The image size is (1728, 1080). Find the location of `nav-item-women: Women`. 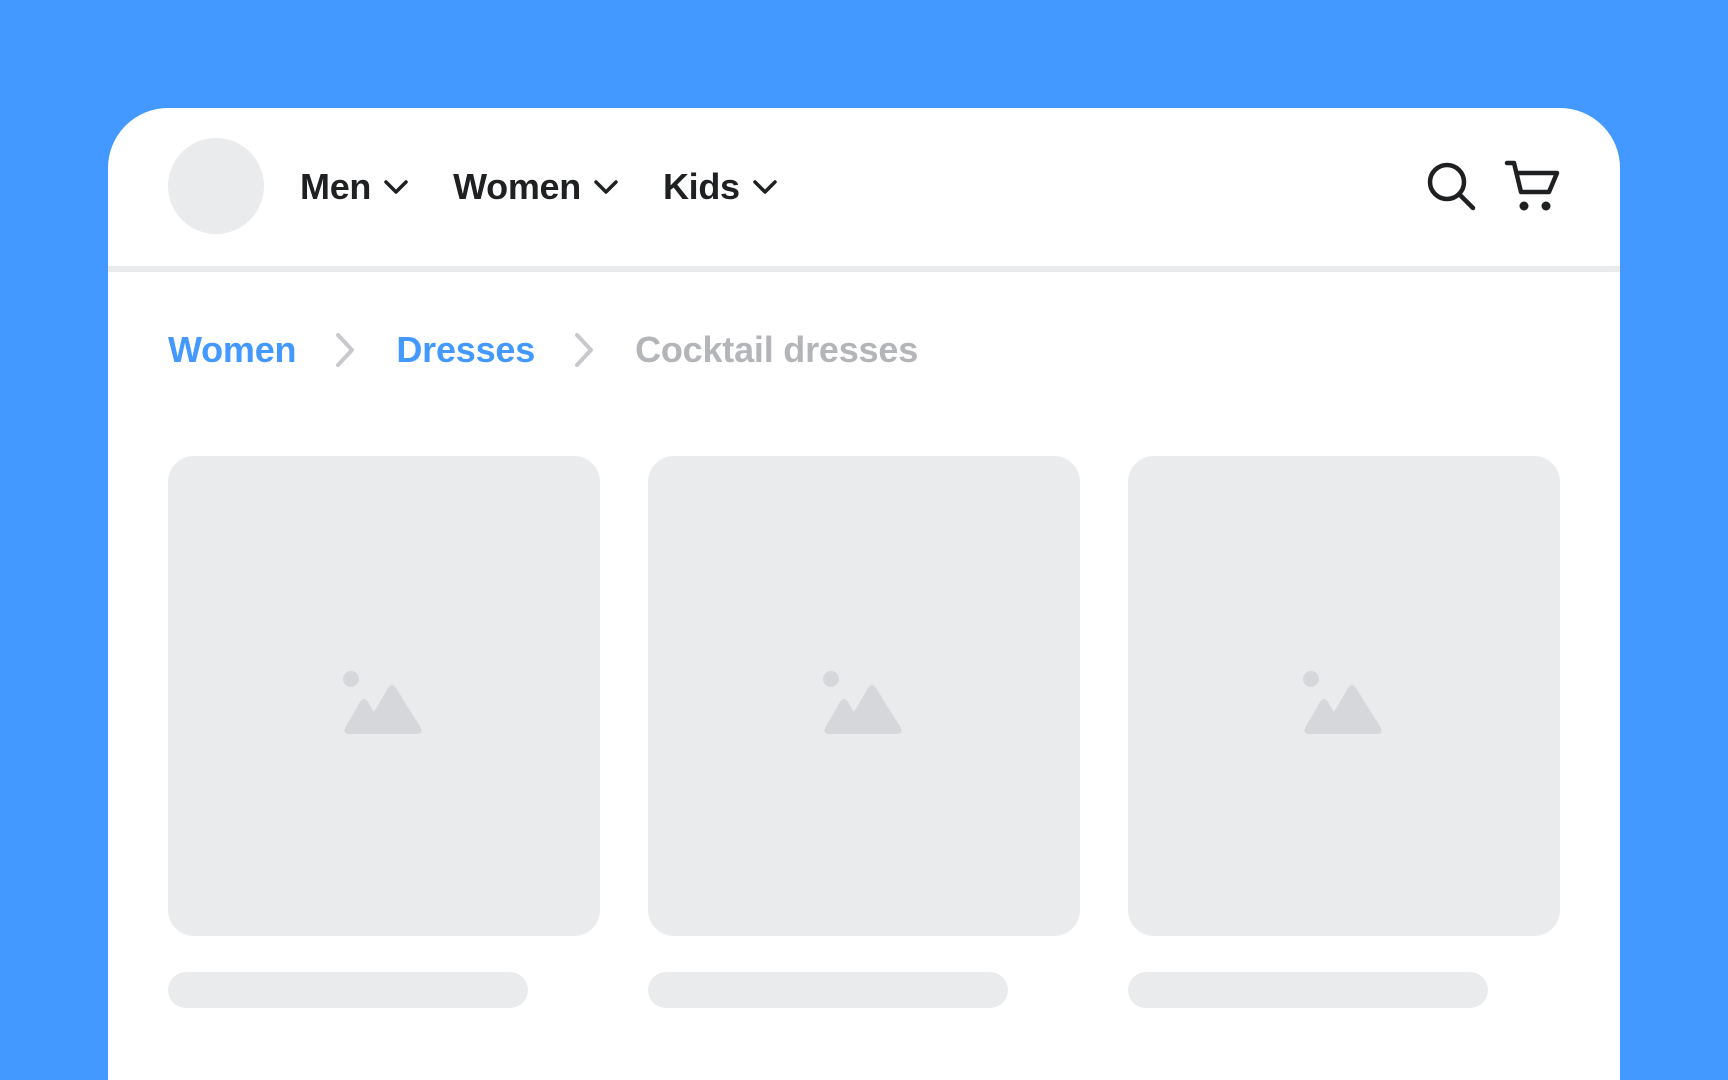

nav-item-women: Women is located at coordinates (536, 187).